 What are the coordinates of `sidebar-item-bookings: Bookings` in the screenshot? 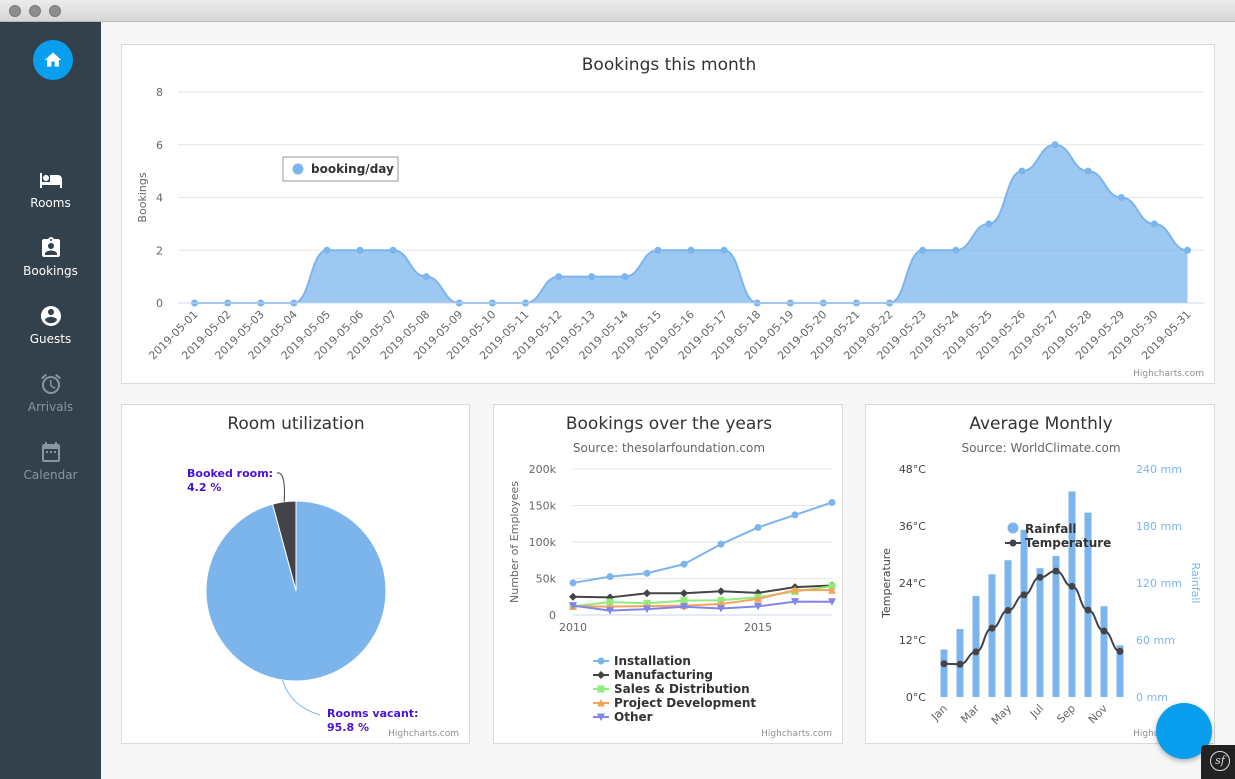 It's located at (50, 257).